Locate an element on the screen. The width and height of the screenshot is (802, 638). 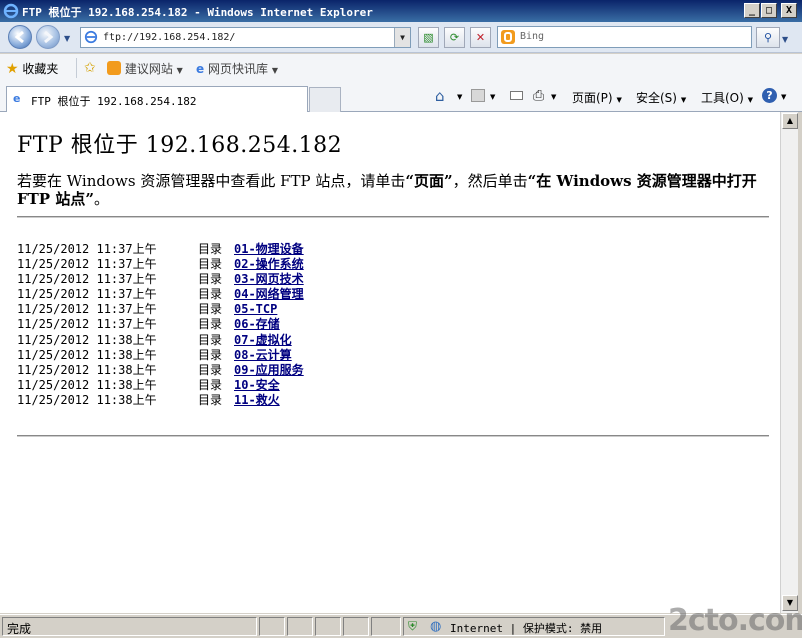
new-tab-button is located at coordinates (325, 100).